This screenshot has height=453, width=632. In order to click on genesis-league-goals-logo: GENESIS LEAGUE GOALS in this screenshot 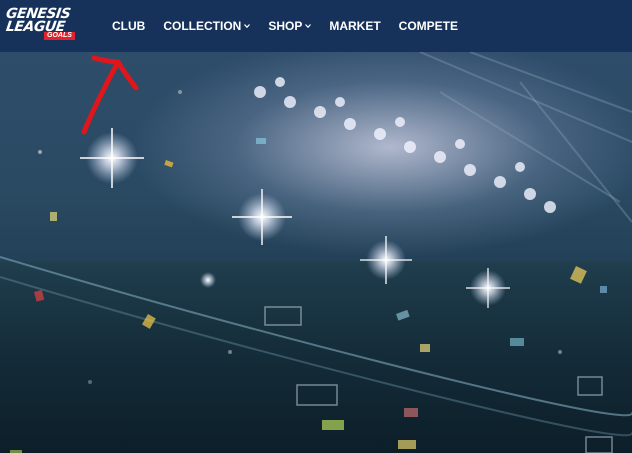, I will do `click(46, 24)`.